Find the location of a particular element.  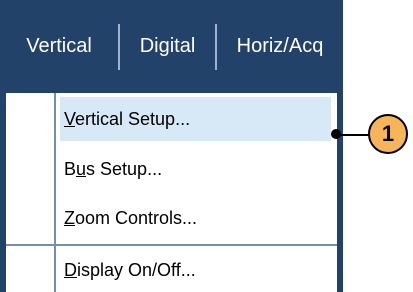

menu-vertical: Vertical is located at coordinates (59, 46).